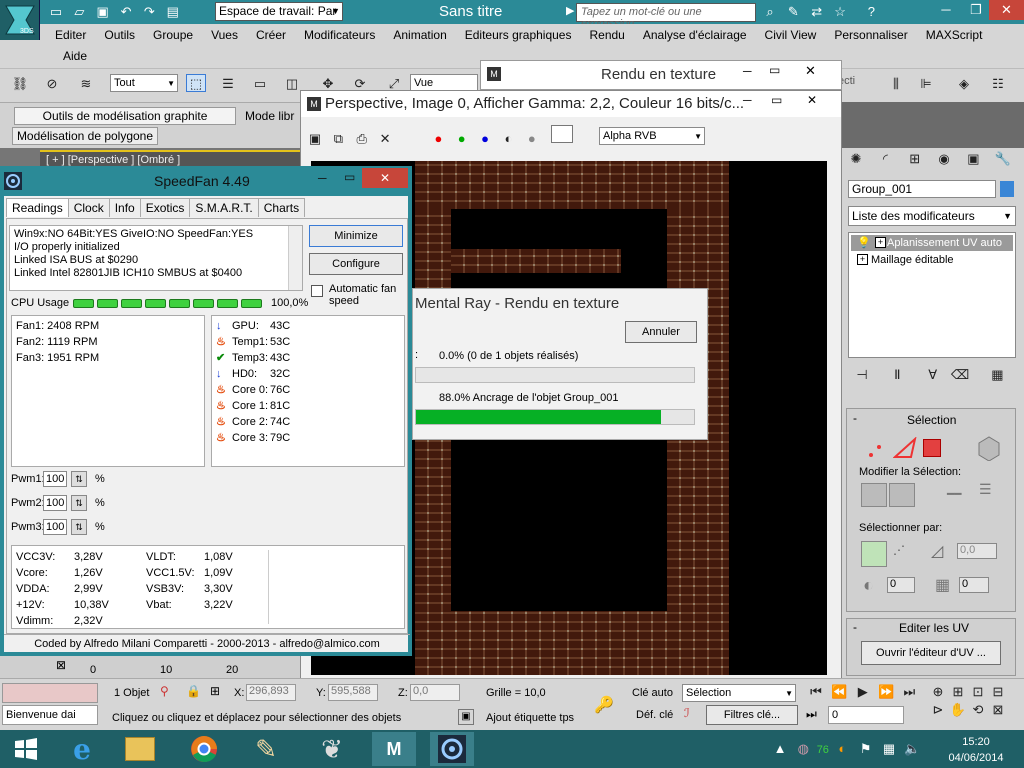 Image resolution: width=1024 pixels, height=768 pixels. What do you see at coordinates (119, 35) in the screenshot?
I see `menu-item-1: Outils` at bounding box center [119, 35].